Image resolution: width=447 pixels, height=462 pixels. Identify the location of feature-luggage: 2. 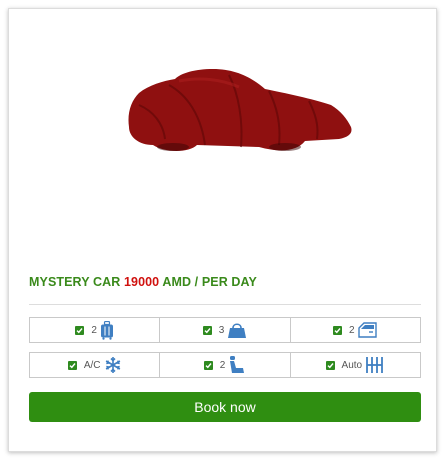
(94, 330).